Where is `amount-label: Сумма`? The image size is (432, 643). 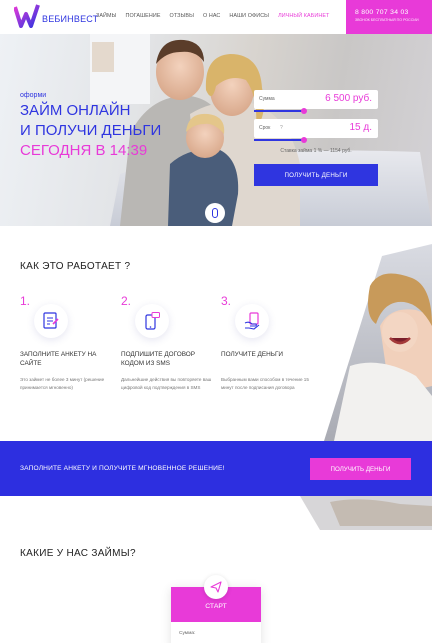
amount-label: Сумма is located at coordinates (267, 99).